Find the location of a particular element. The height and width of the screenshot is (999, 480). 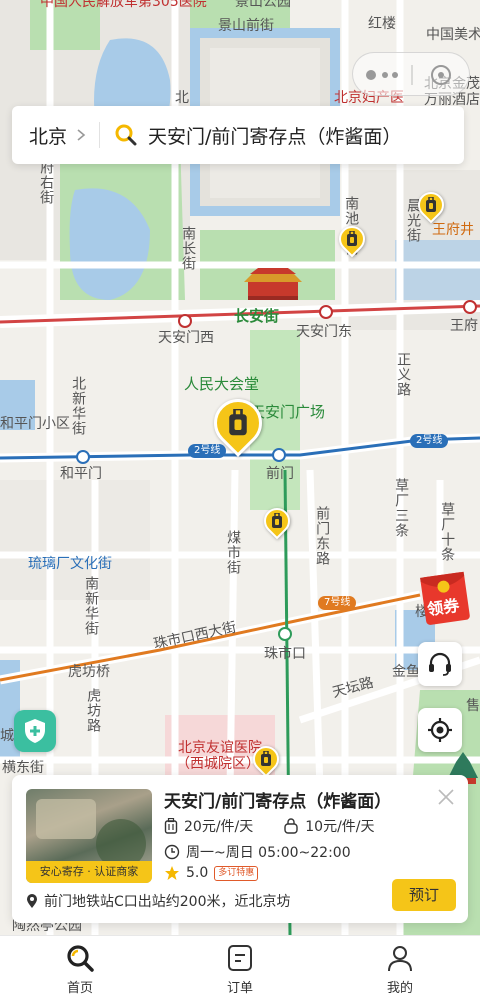

map-label: 和平门 is located at coordinates (81, 474).